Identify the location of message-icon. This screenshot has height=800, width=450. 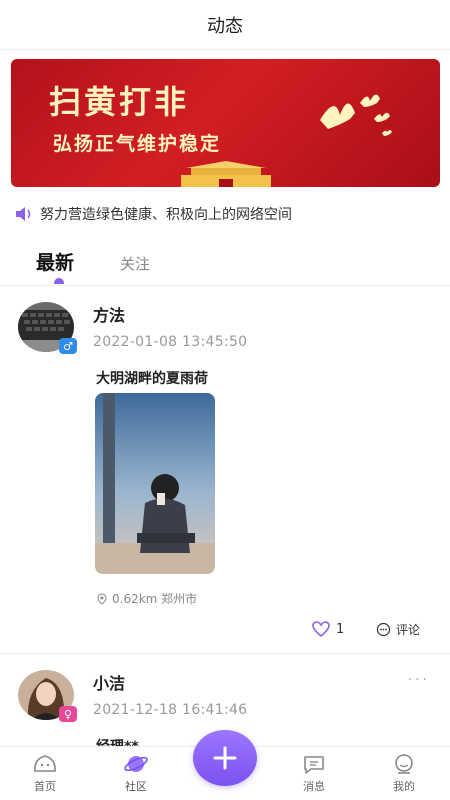
(314, 765).